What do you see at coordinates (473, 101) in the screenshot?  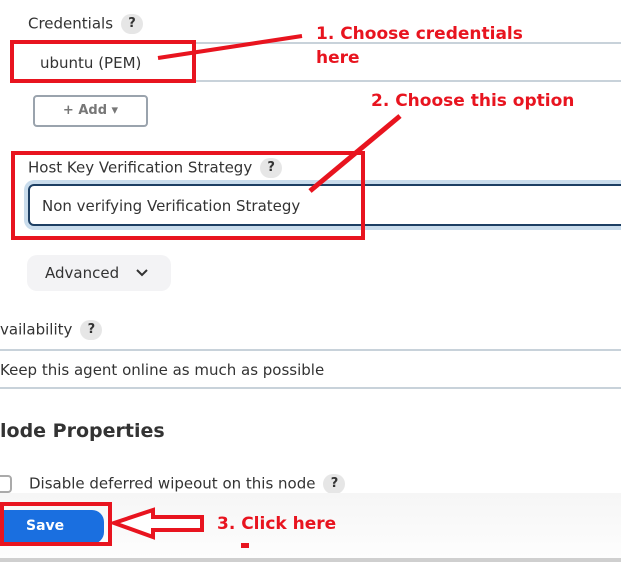 I see `annotation-step2: 2. Choose this option` at bounding box center [473, 101].